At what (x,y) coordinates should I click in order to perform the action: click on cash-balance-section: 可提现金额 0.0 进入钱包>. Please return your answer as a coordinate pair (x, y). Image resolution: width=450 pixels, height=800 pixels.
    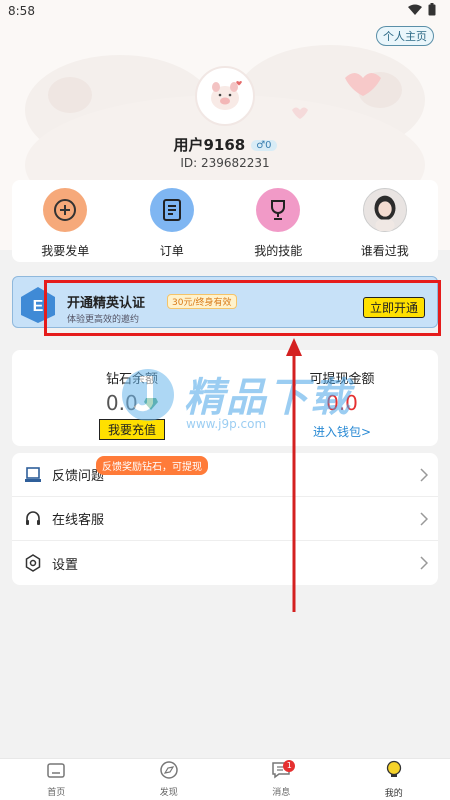
    Looking at the image, I should click on (342, 404).